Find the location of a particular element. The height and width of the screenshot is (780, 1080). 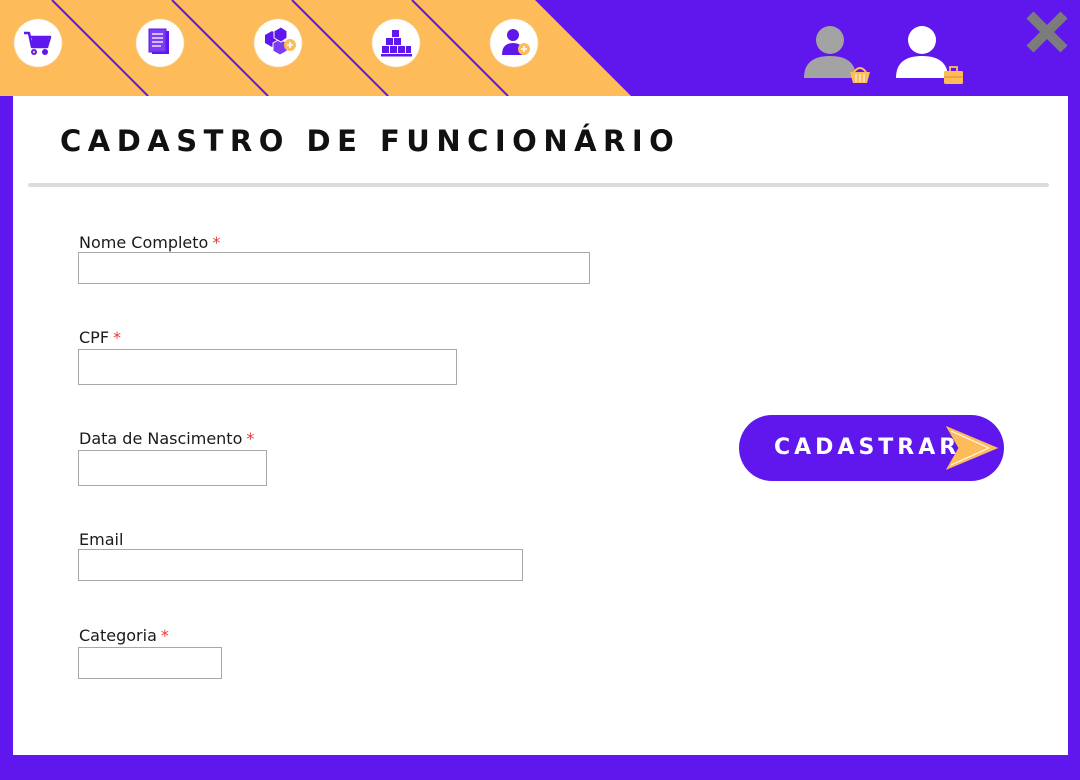

category-label: Categoria * is located at coordinates (124, 635).